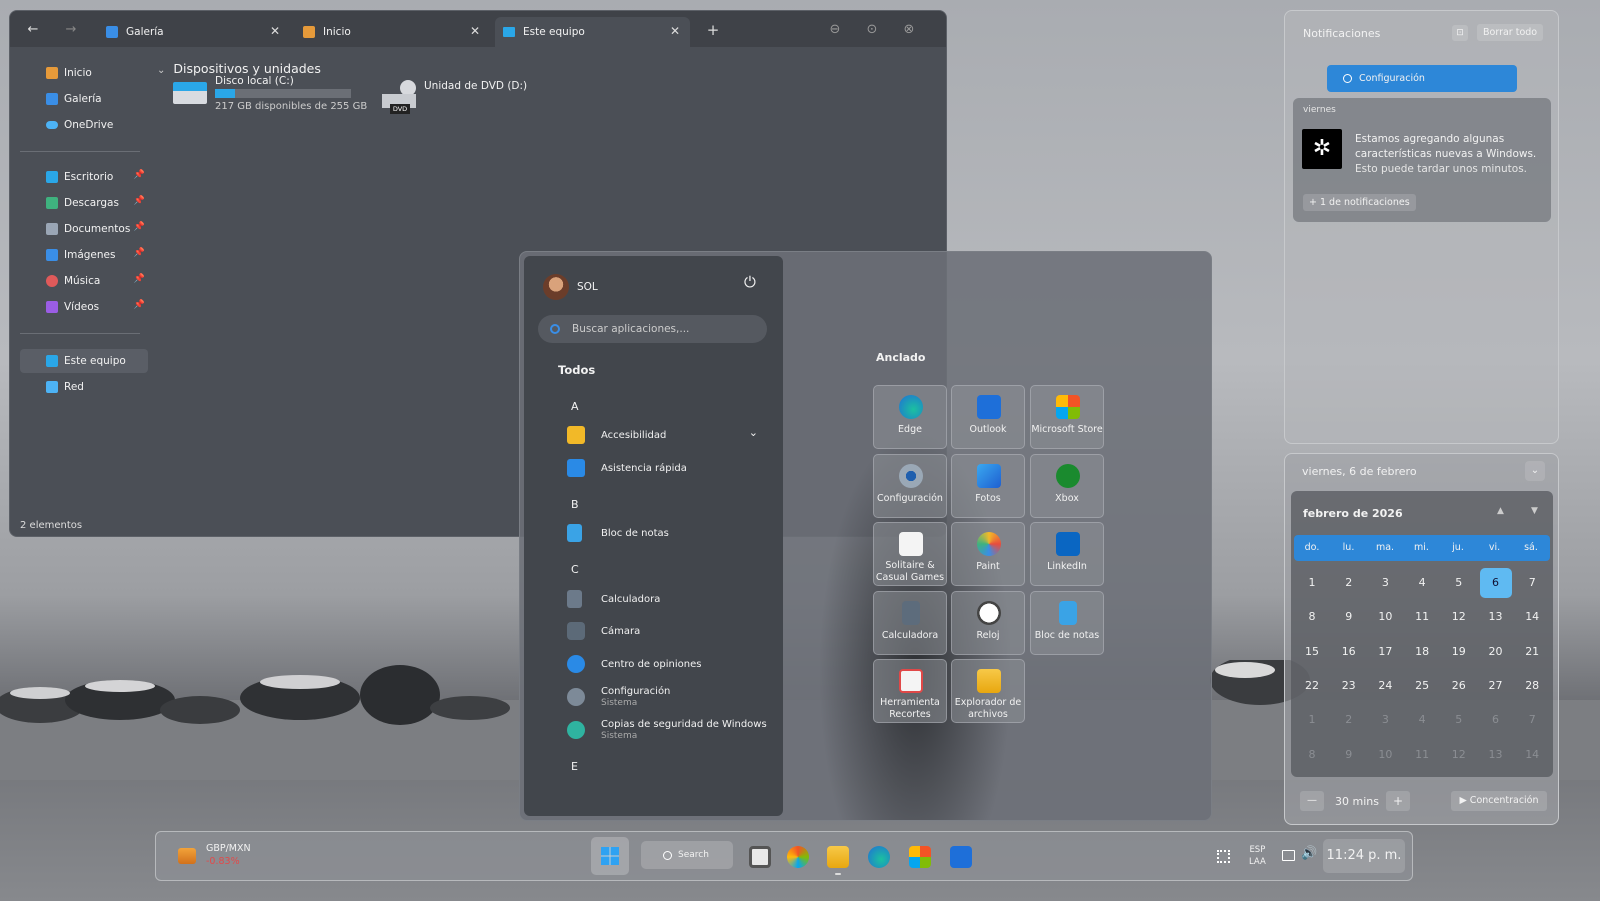 This screenshot has width=1600, height=901. I want to click on app-centro-de-opiniones: Centro de opiniones, so click(665, 664).